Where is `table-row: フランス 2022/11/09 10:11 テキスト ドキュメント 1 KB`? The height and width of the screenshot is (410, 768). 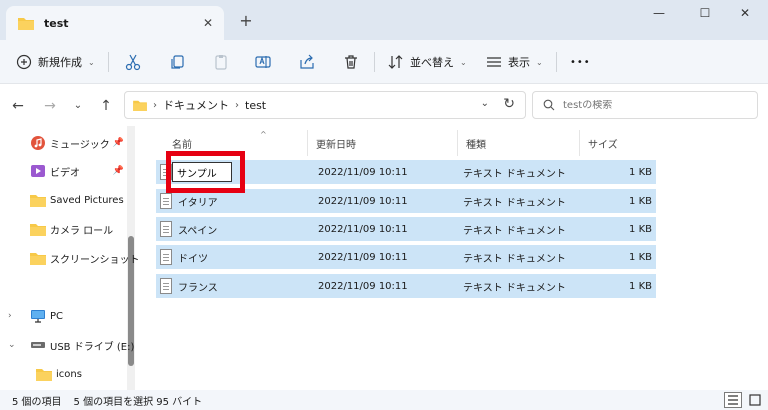 table-row: フランス 2022/11/09 10:11 テキスト ドキュメント 1 KB is located at coordinates (406, 286).